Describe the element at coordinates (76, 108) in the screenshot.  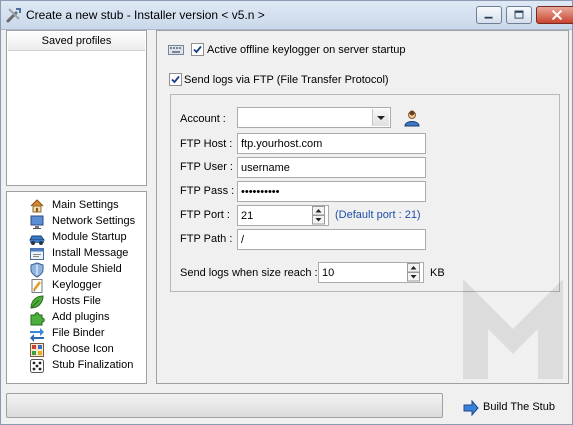
I see `saved-profiles-list: Saved profiles` at that location.